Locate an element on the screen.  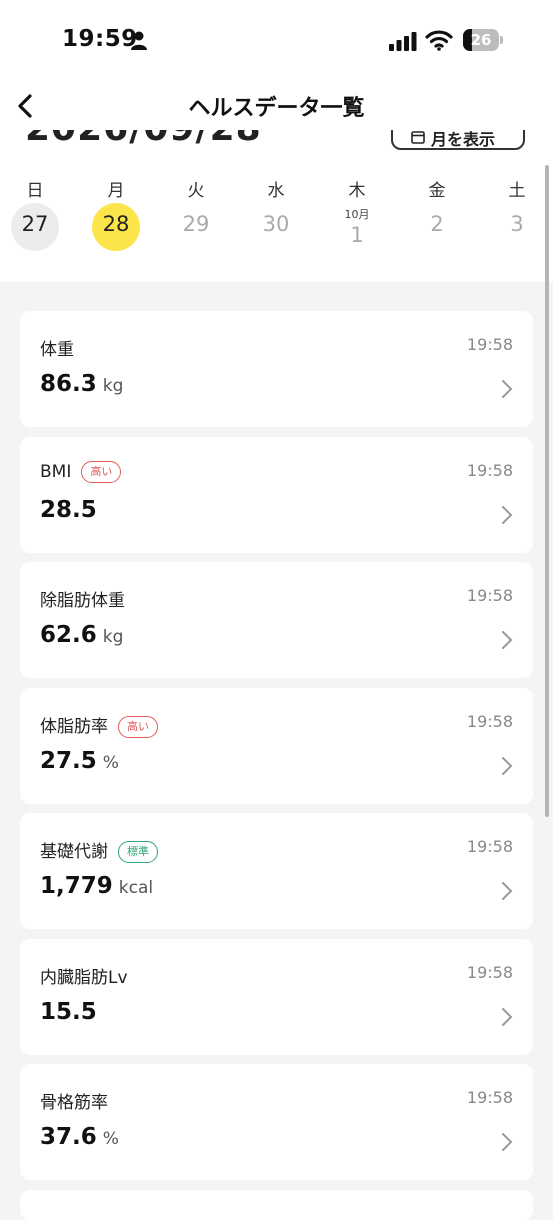
show-month-label: 月を表示 is located at coordinates (463, 139).